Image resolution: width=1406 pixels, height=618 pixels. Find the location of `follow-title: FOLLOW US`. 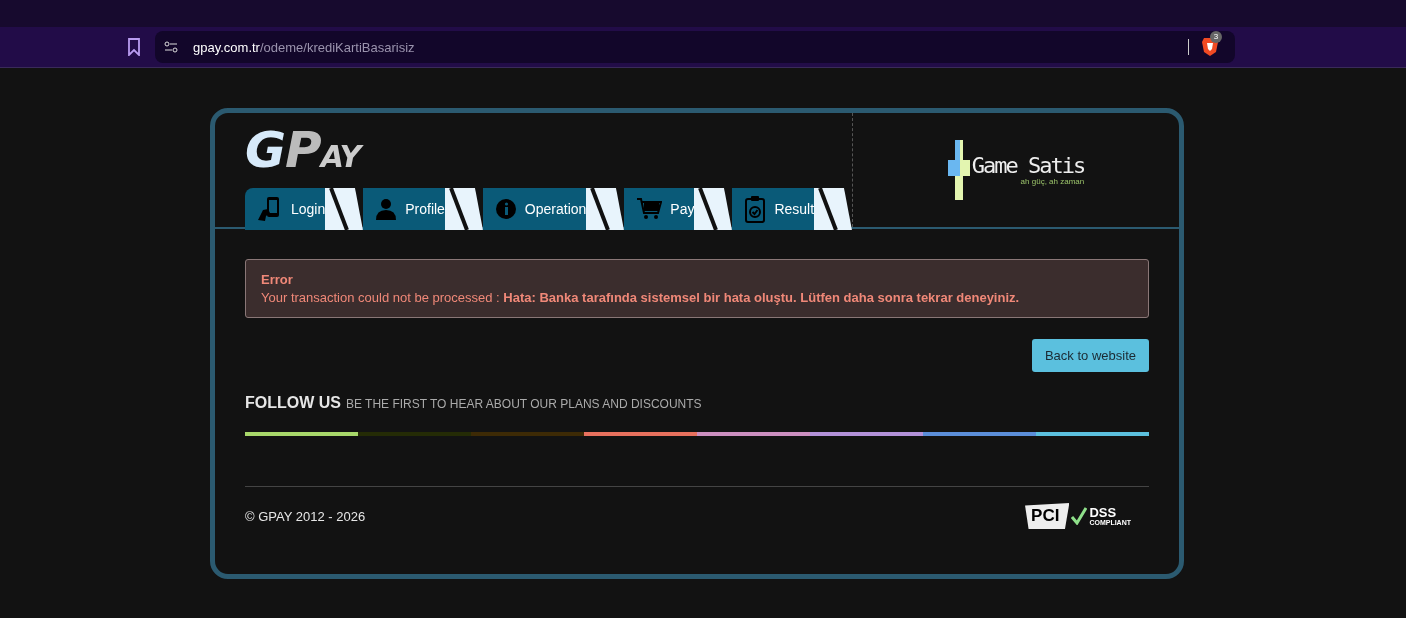

follow-title: FOLLOW US is located at coordinates (293, 403).